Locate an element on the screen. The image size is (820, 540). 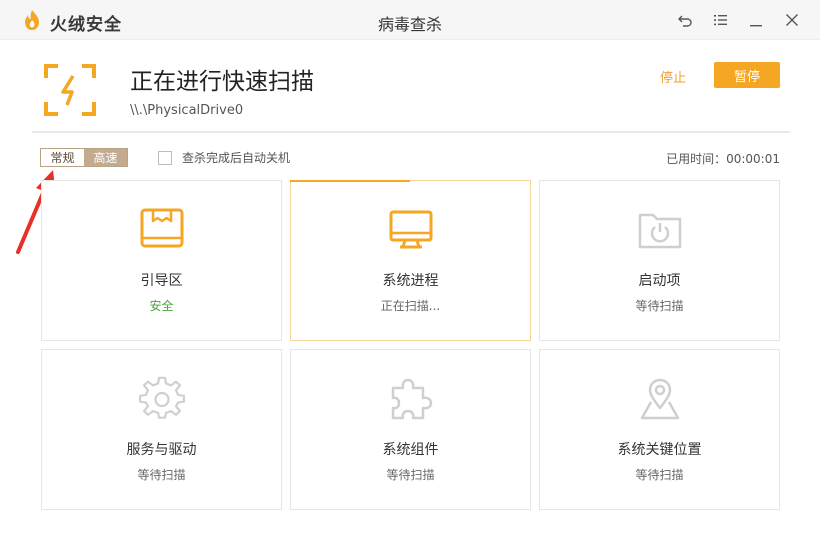
close-icon is located at coordinates (792, 20).